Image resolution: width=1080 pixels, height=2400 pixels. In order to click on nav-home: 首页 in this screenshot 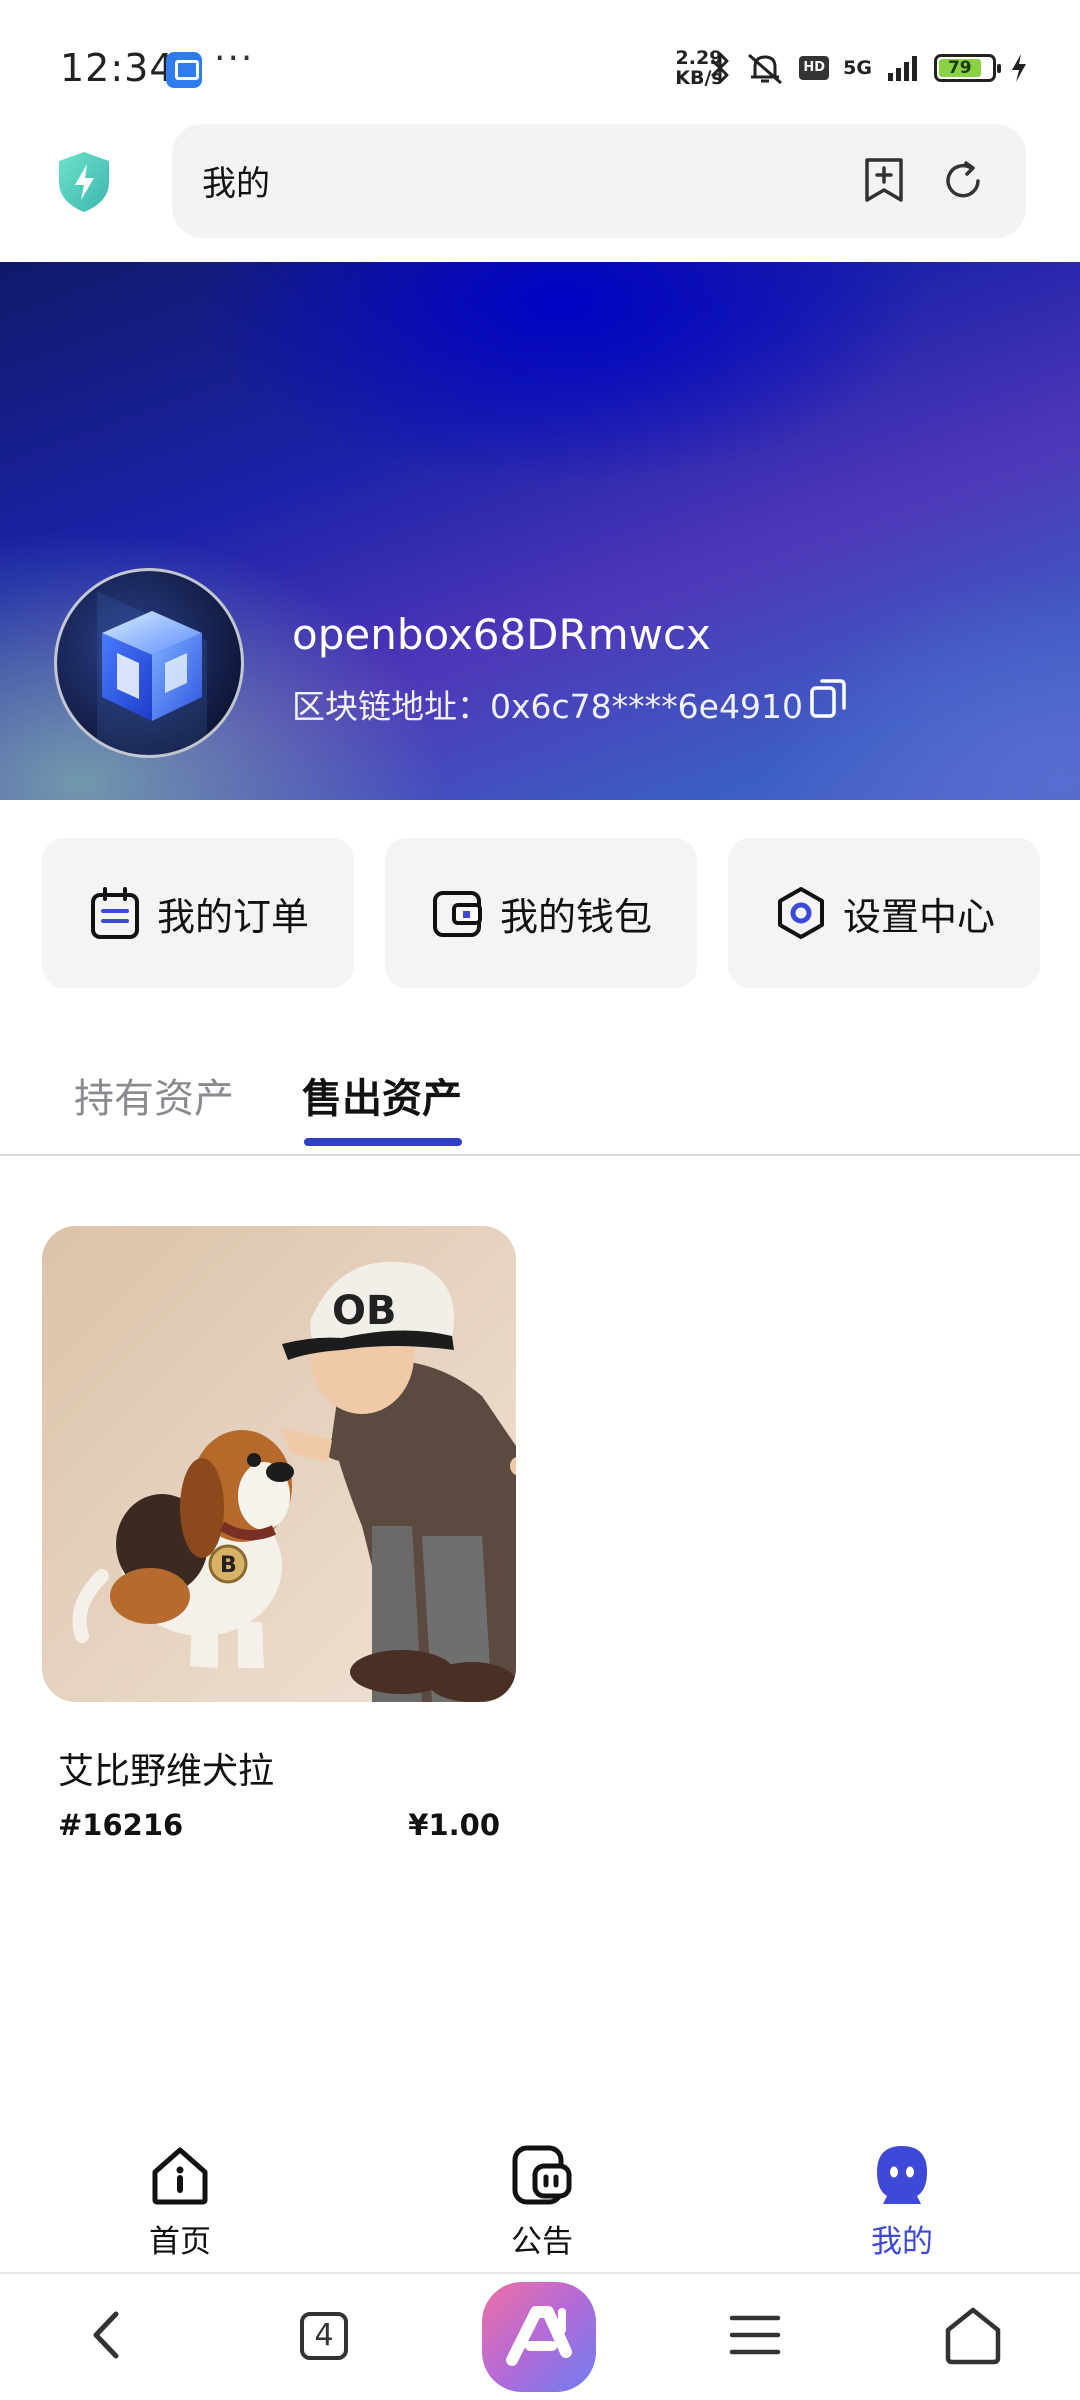, I will do `click(180, 2201)`.